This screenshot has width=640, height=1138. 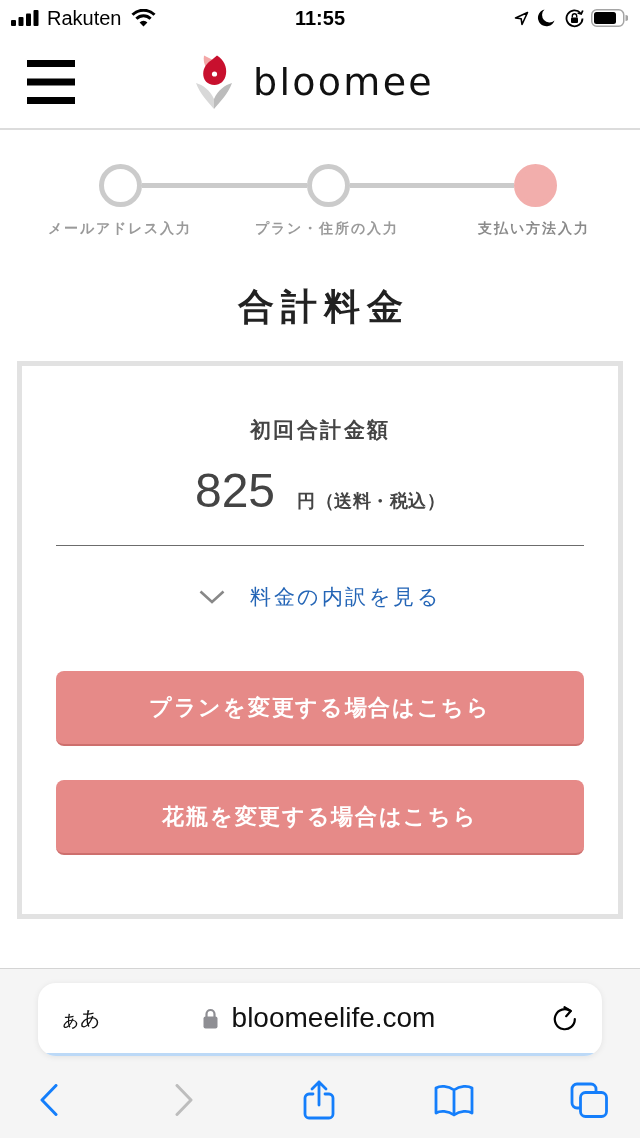 I want to click on share-icon, so click(x=319, y=1100).